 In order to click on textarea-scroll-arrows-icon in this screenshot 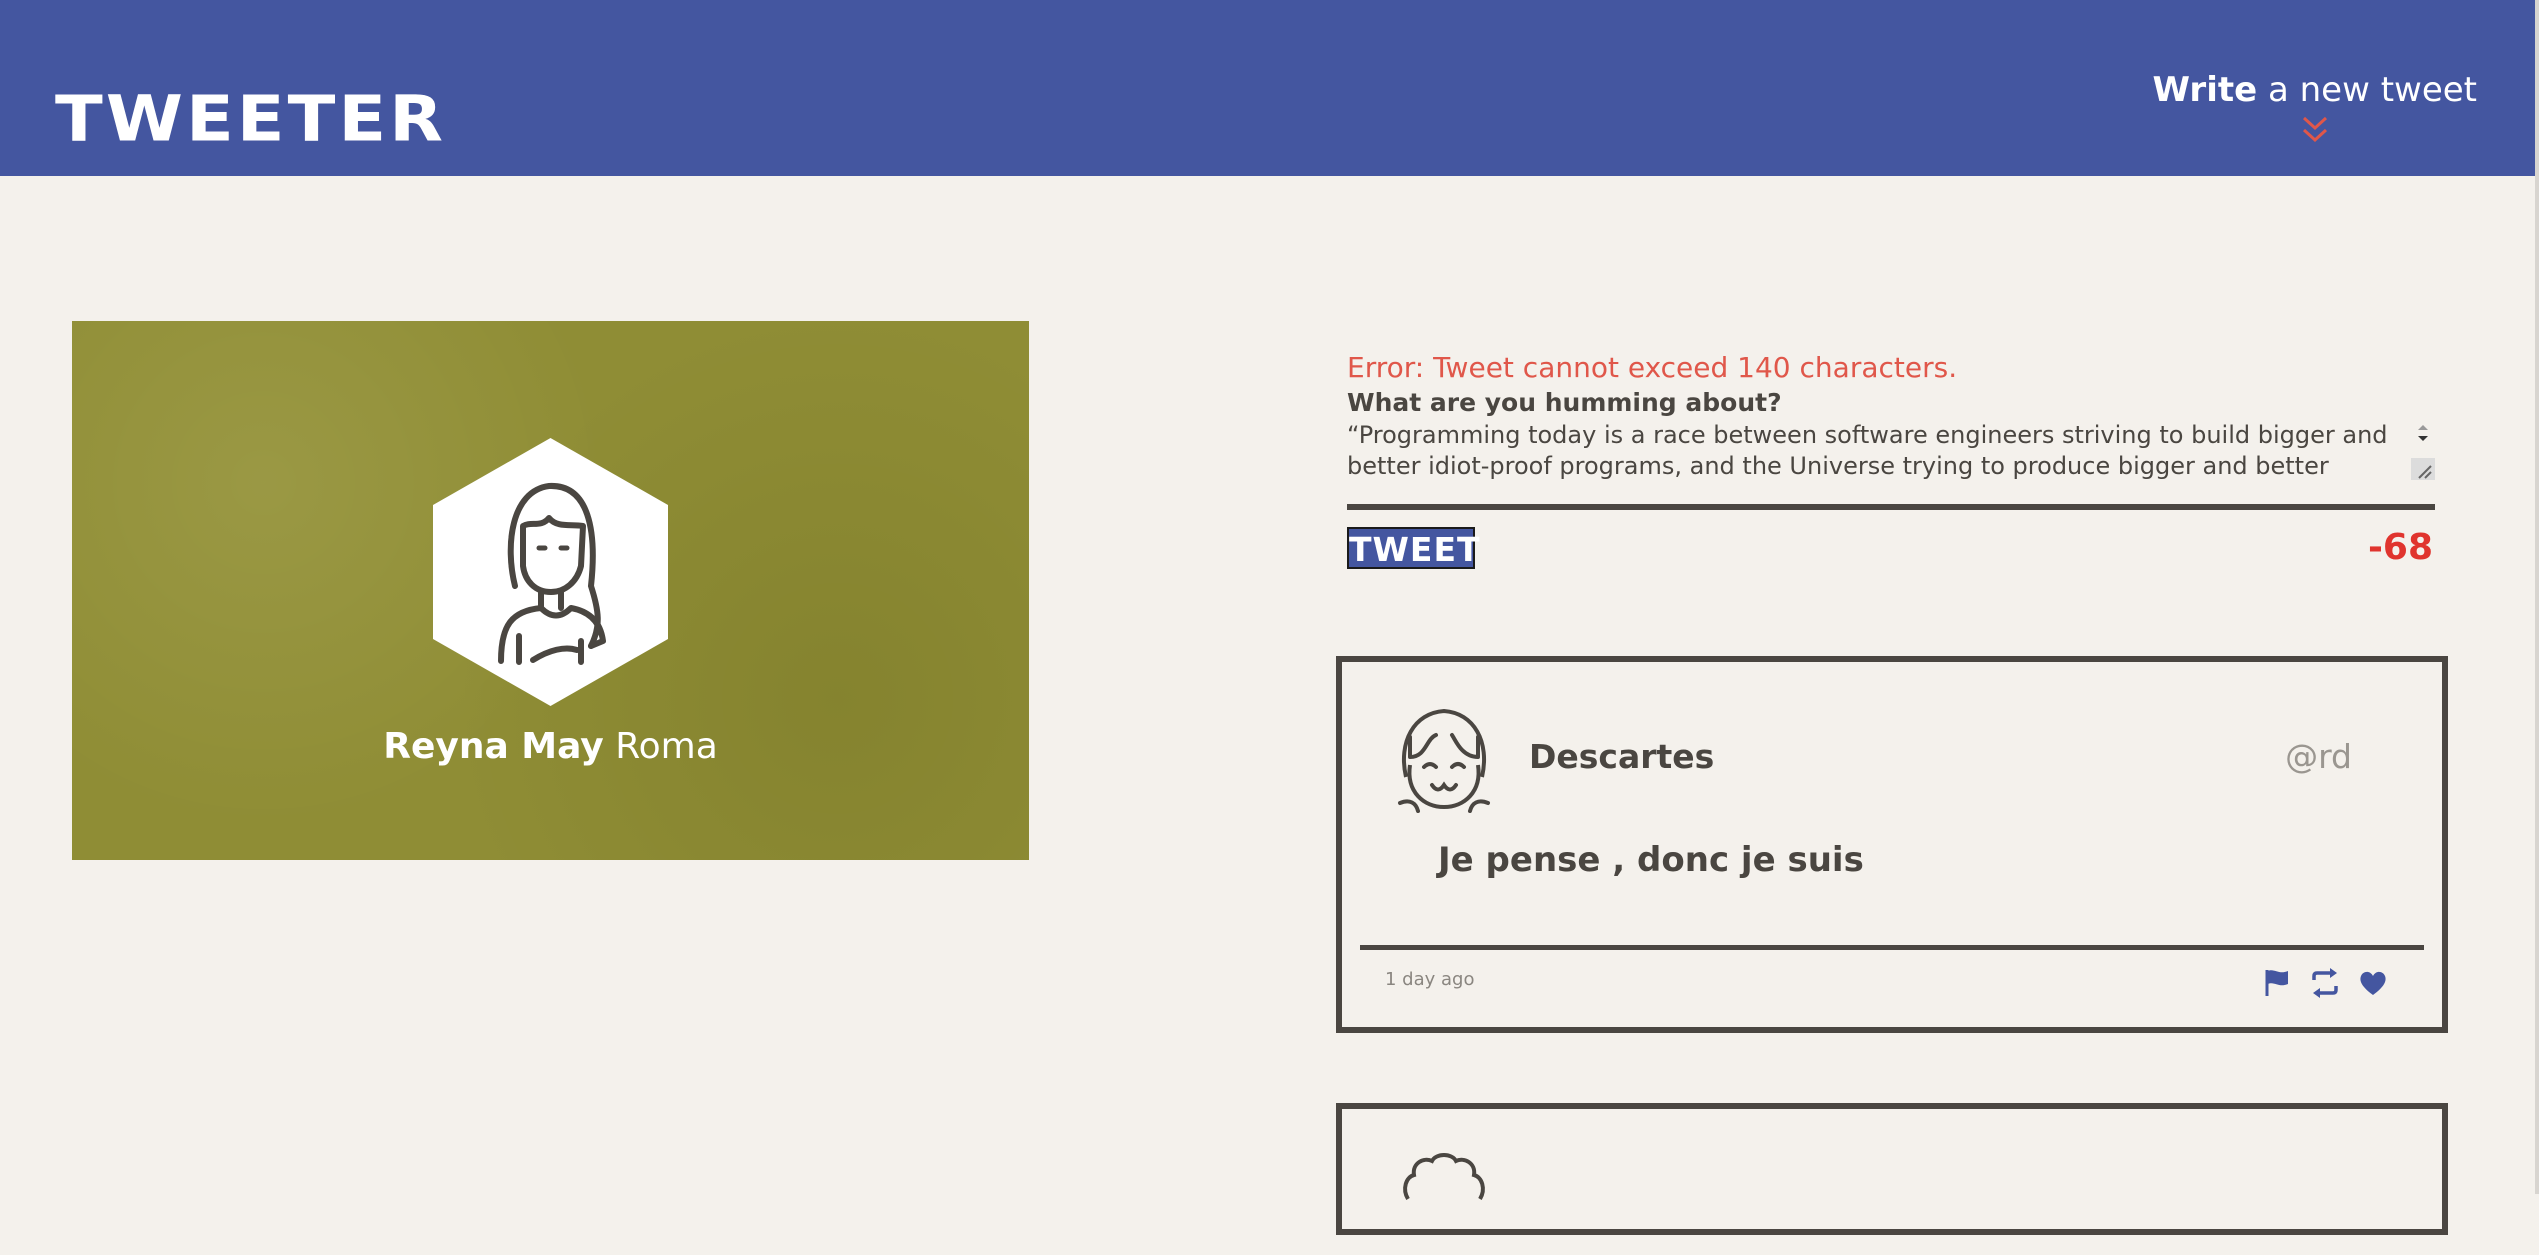, I will do `click(2423, 433)`.